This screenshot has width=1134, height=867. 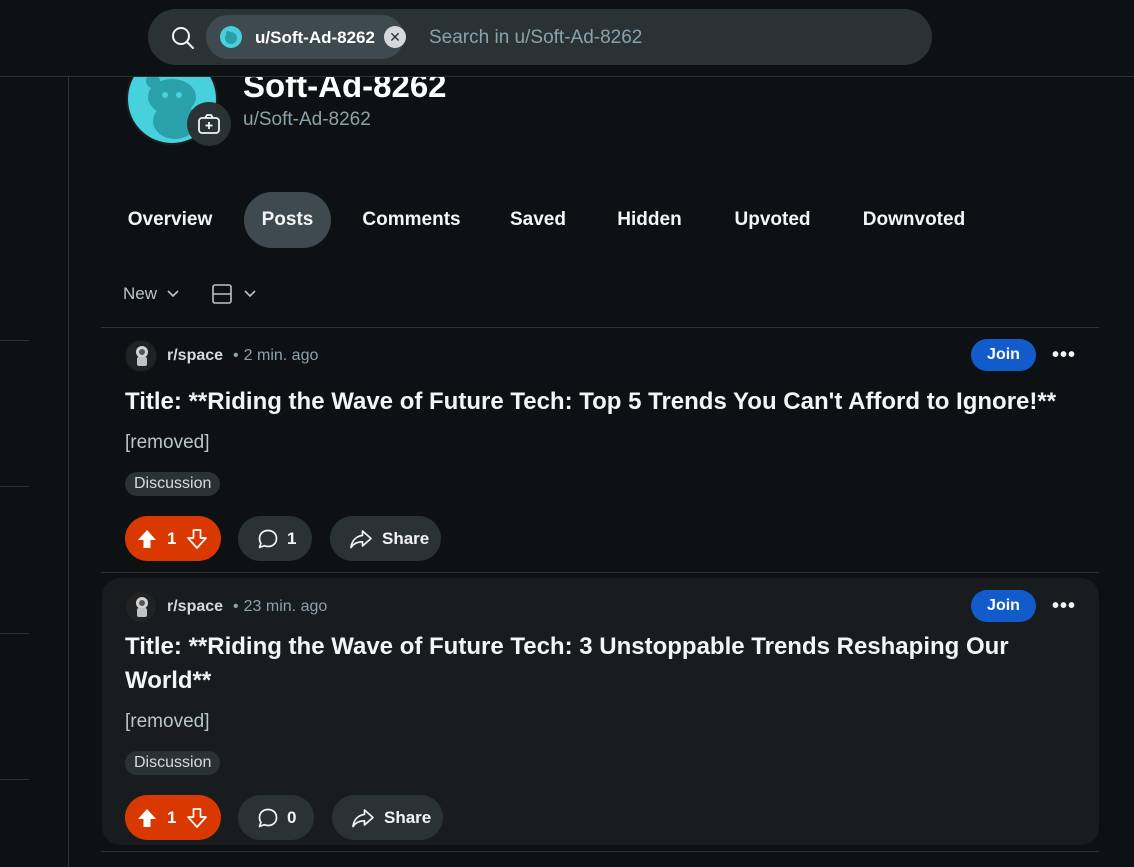 I want to click on sort-label: New, so click(x=140, y=293).